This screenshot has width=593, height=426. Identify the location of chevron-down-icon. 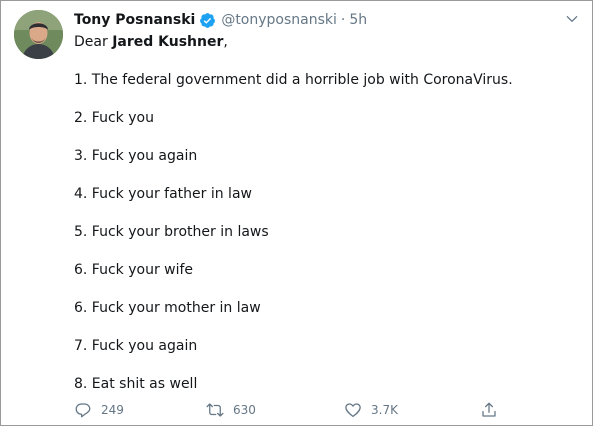
(572, 19).